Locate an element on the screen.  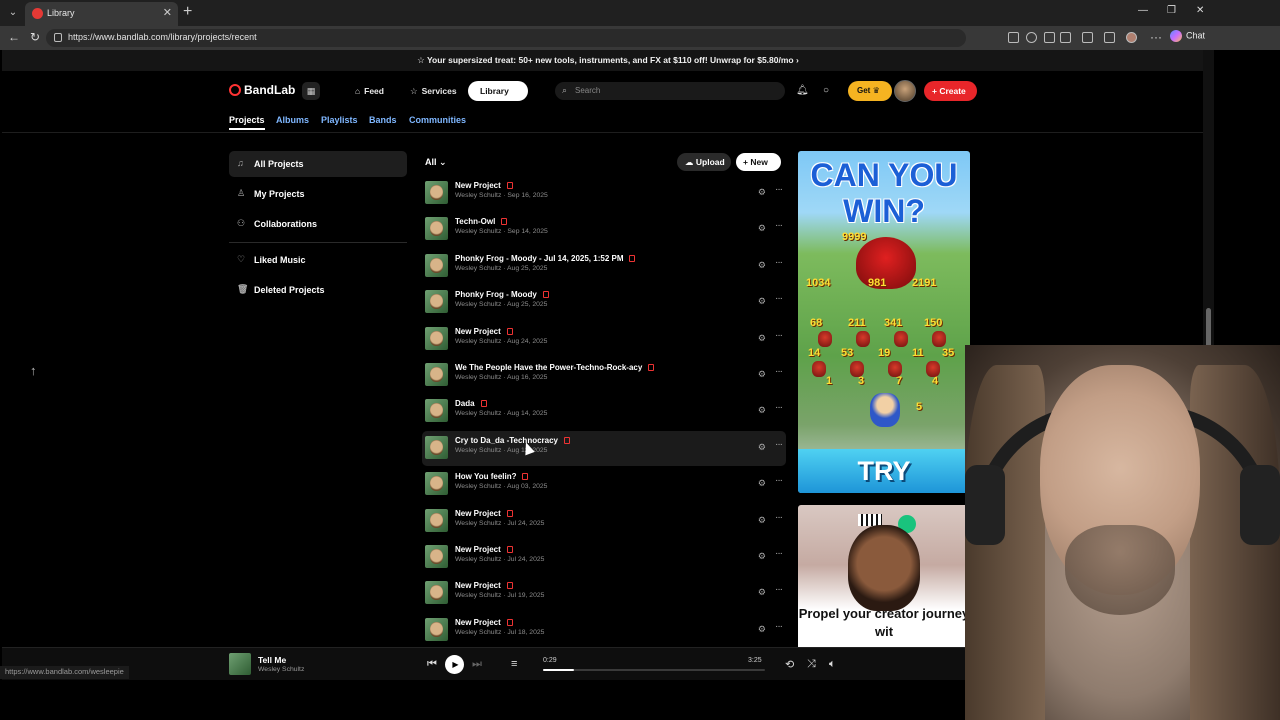
next-track-icon: ⏭︎ is located at coordinates (477, 664).